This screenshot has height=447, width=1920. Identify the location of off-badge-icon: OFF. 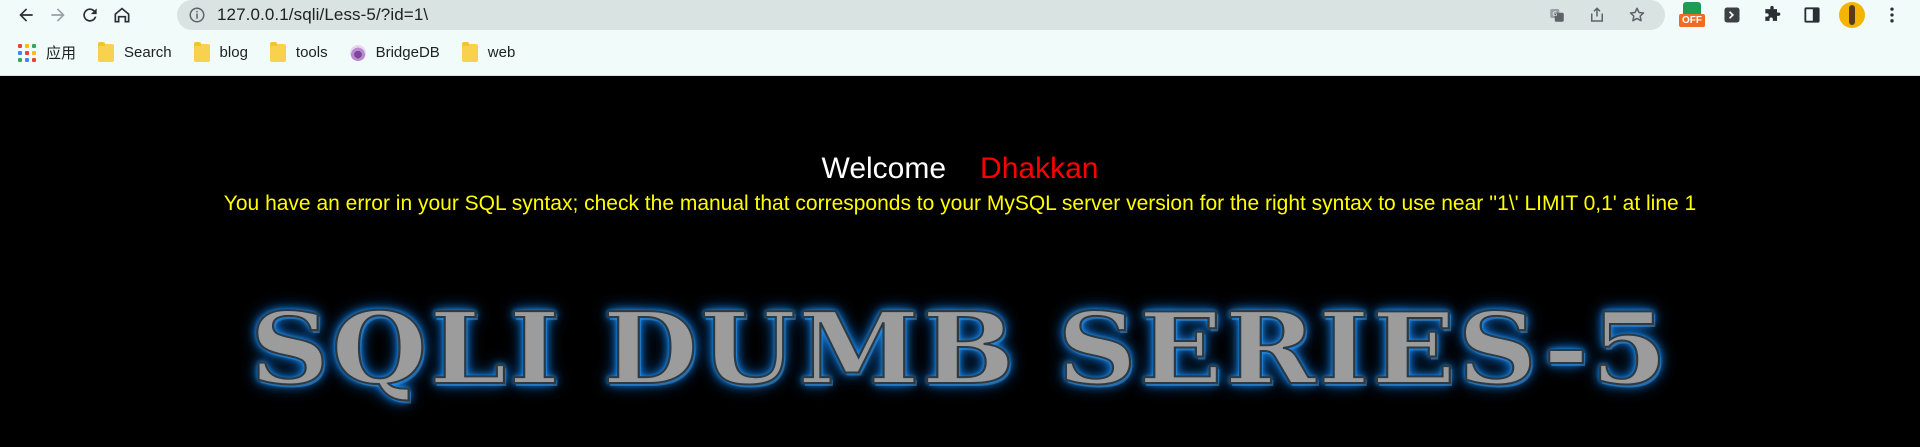
(1692, 15).